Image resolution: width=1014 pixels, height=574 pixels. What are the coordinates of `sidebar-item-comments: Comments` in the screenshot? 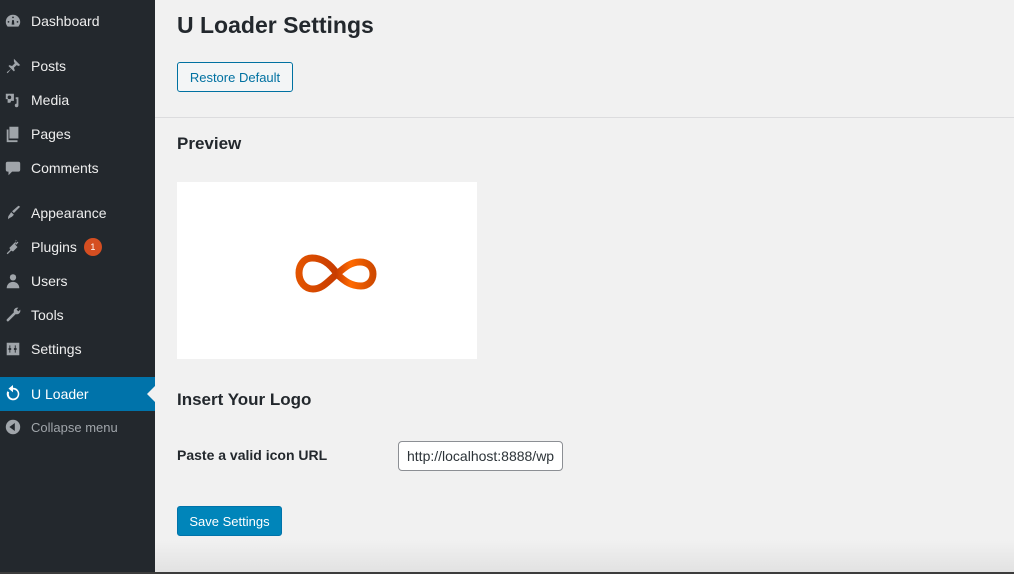 It's located at (77, 168).